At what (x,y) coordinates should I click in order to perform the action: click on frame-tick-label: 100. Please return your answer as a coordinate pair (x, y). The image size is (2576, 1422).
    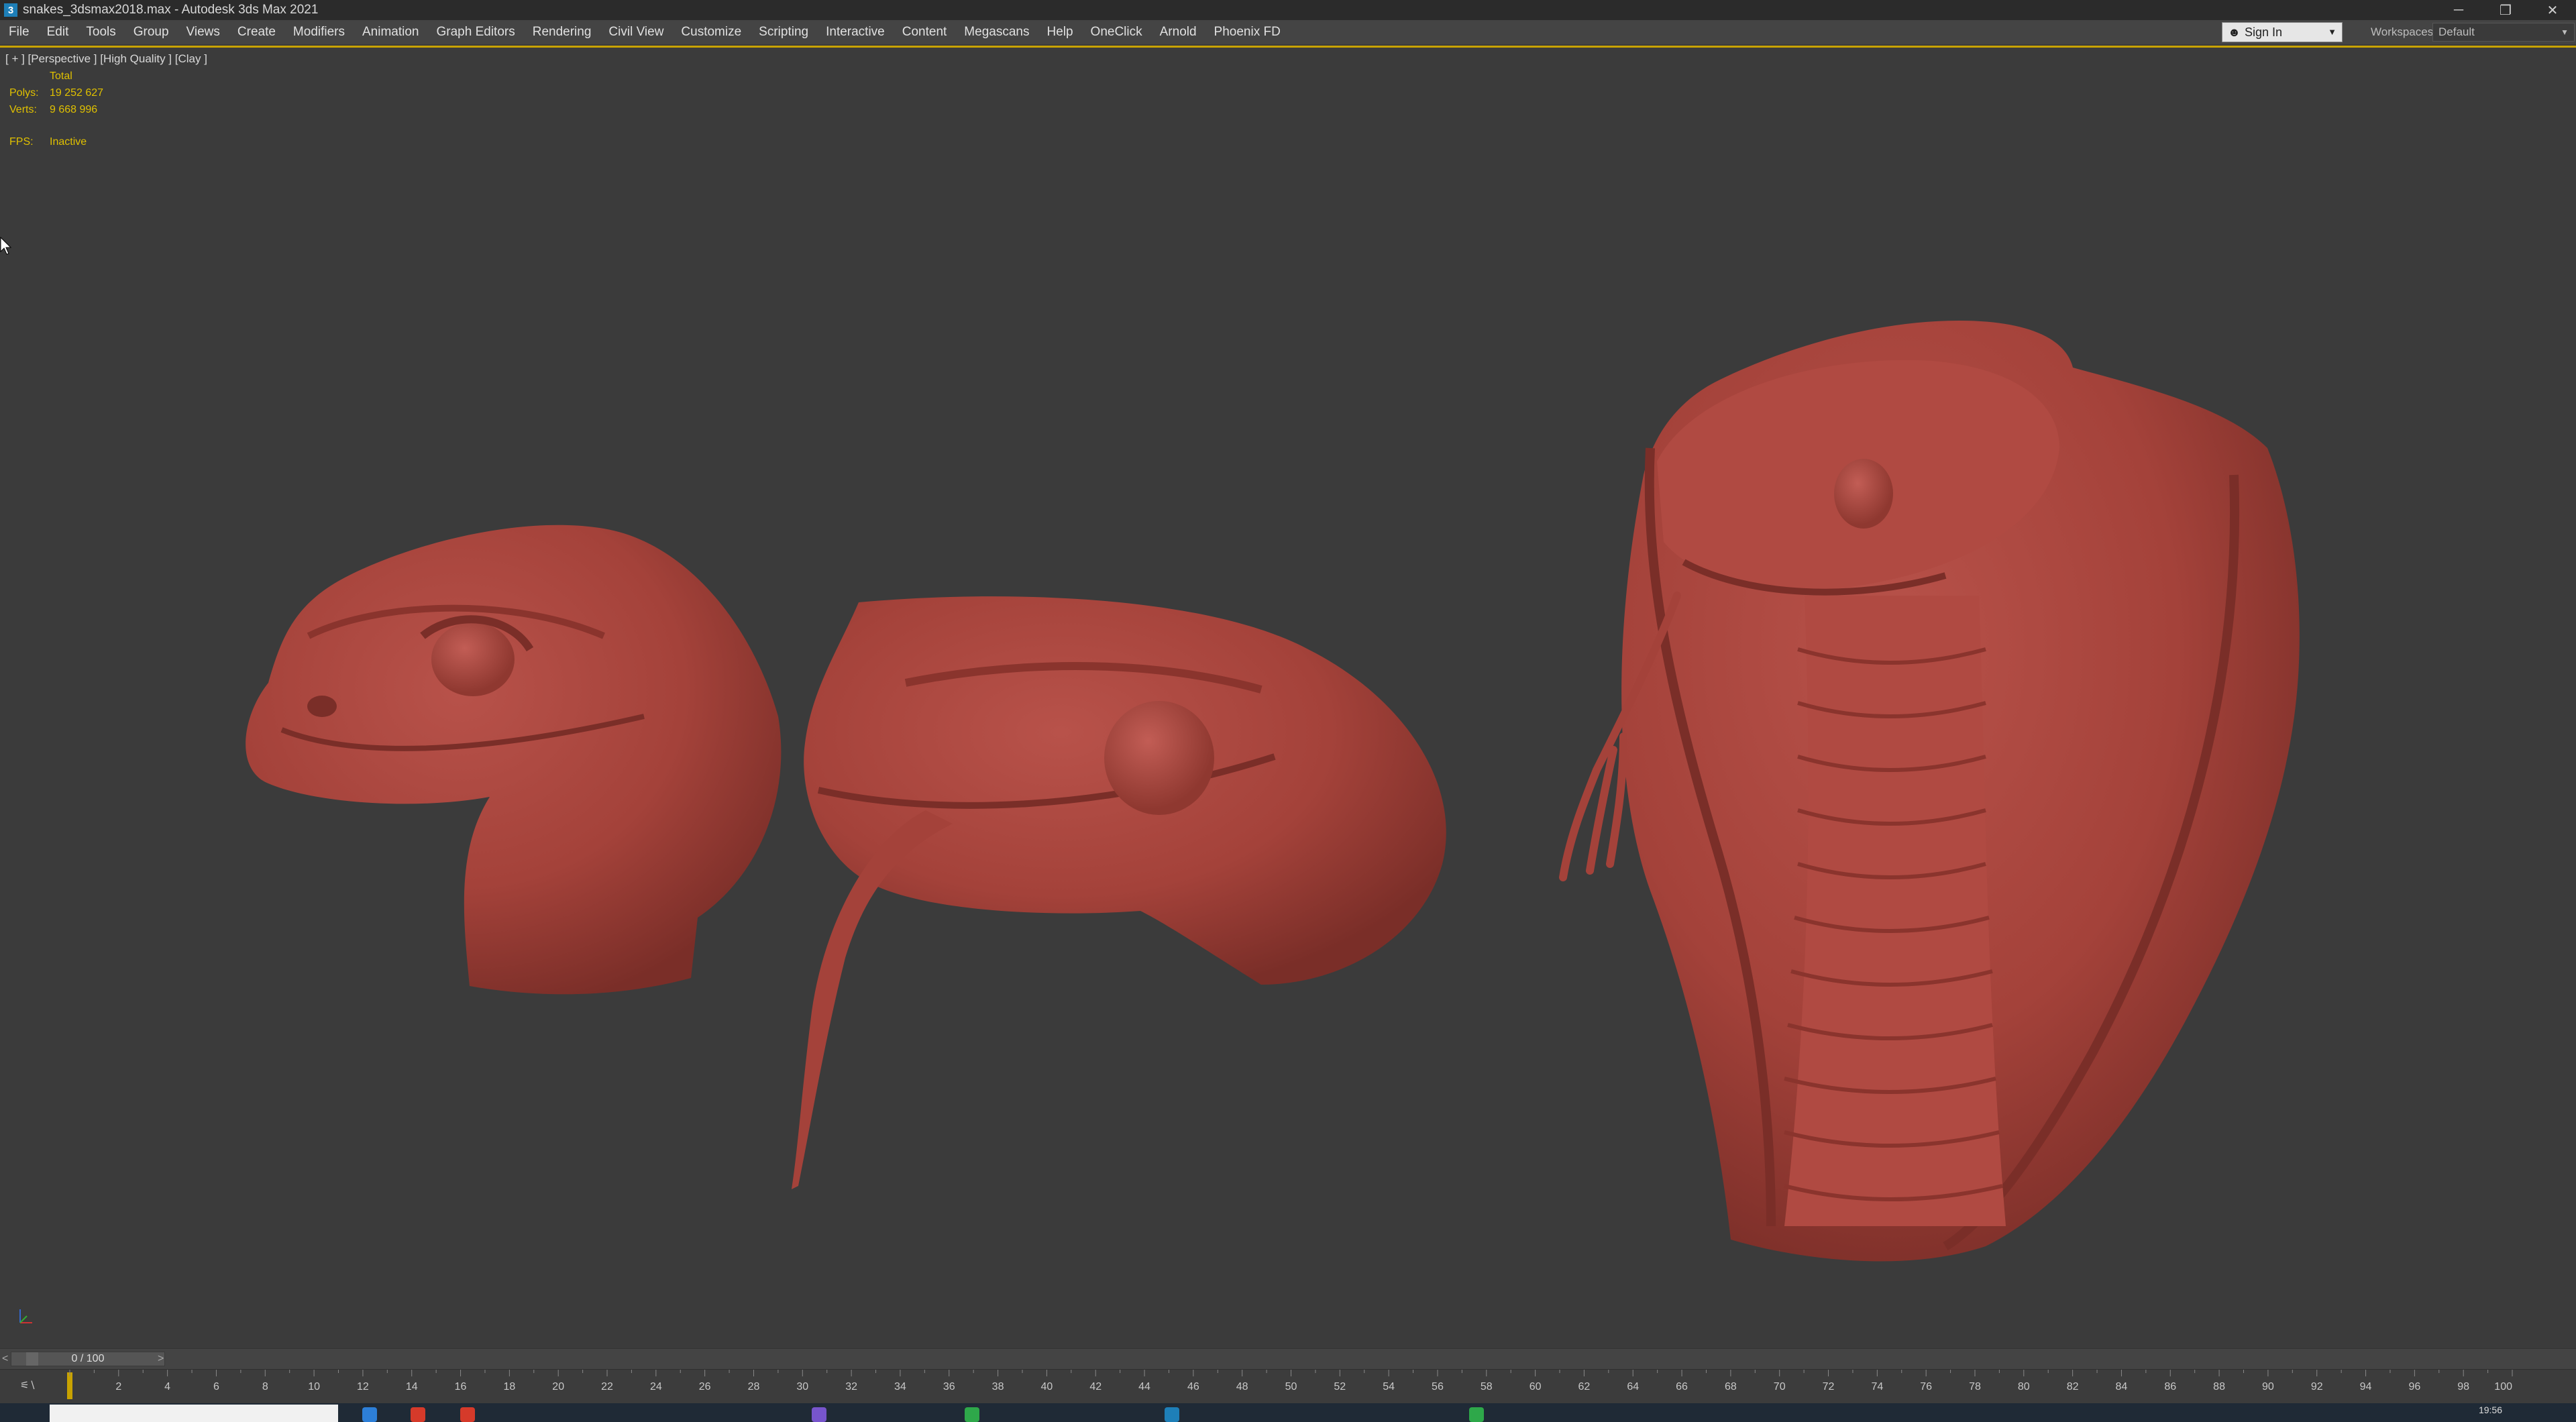
    Looking at the image, I should click on (2503, 1386).